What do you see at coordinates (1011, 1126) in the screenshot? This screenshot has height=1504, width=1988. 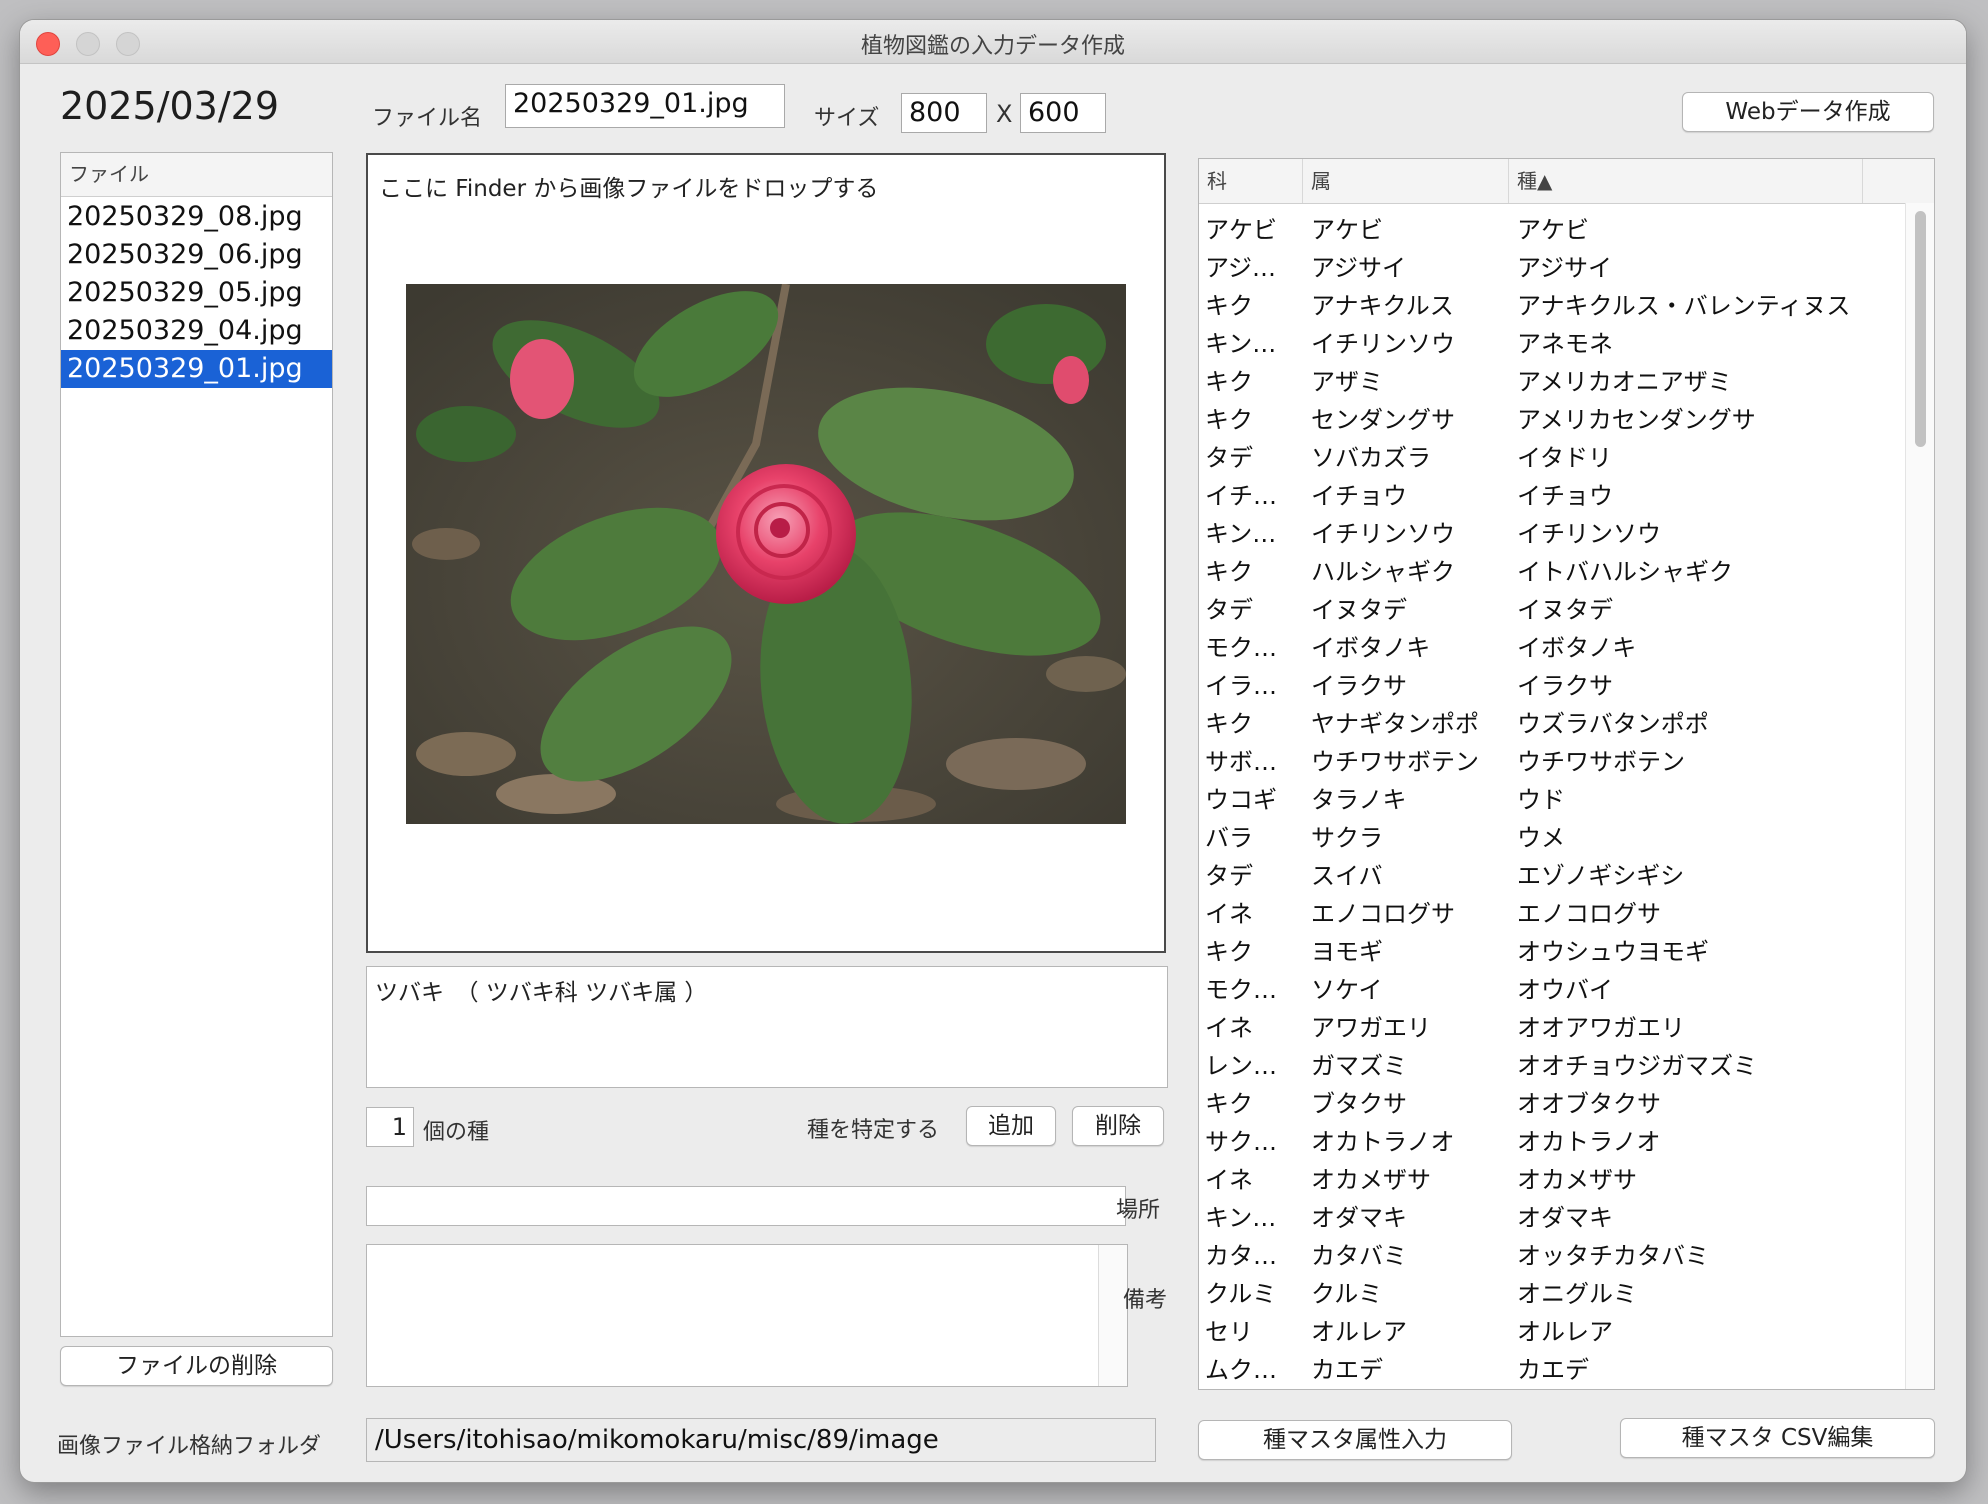 I see `add-button: 追加` at bounding box center [1011, 1126].